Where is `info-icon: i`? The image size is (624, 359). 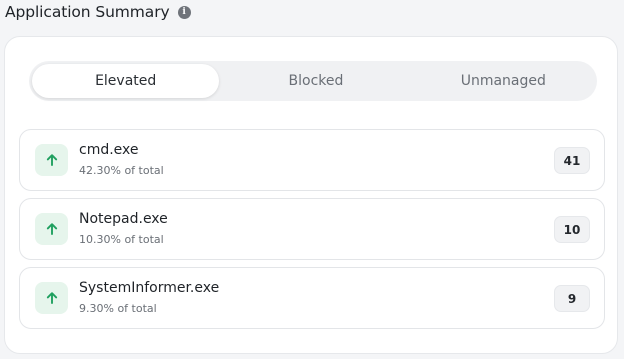 info-icon: i is located at coordinates (184, 12).